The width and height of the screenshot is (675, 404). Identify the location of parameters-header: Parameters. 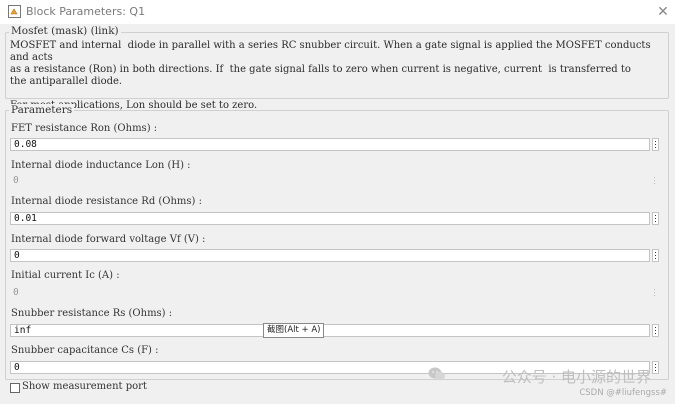
(42, 110).